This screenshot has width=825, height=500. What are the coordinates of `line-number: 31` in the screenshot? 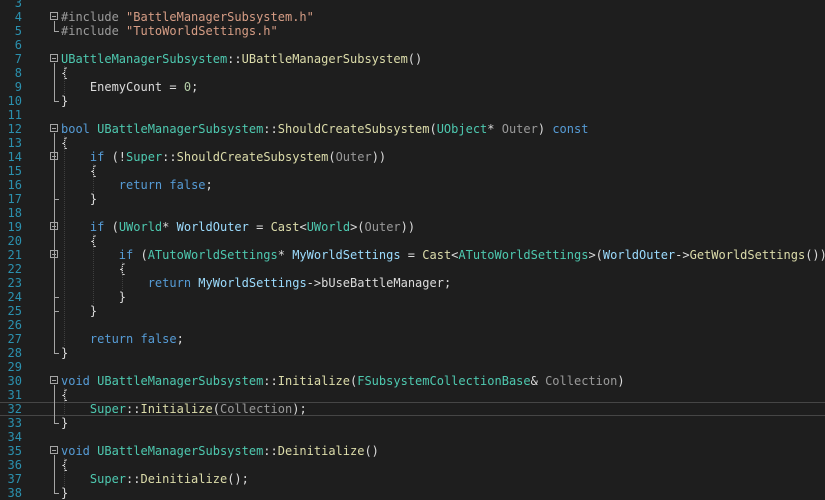 It's located at (14, 395).